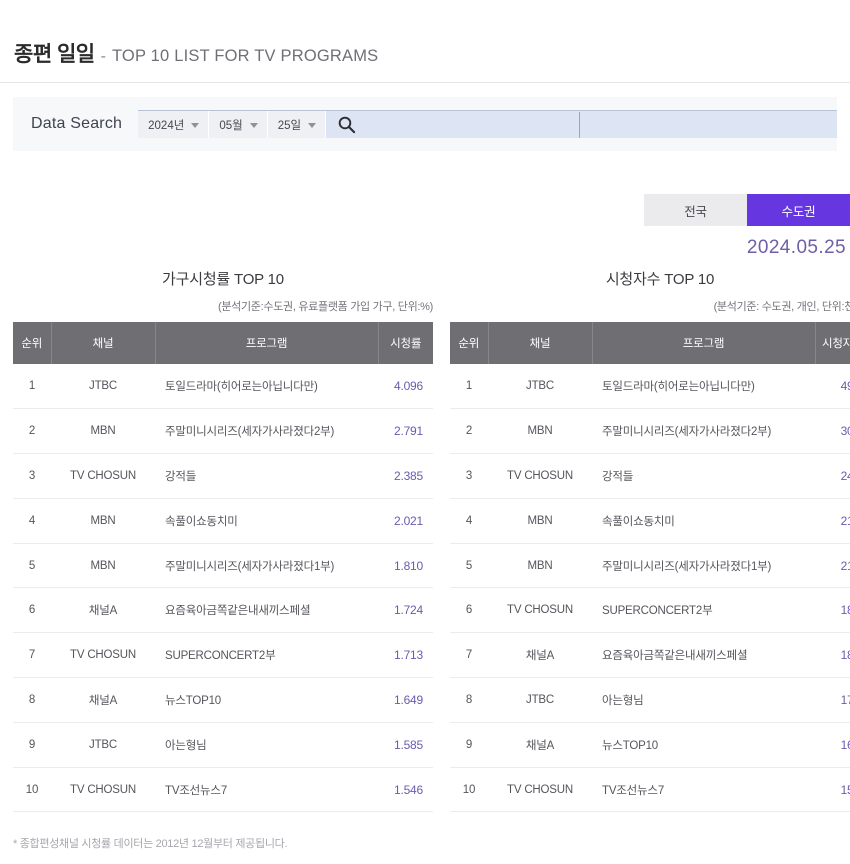 The height and width of the screenshot is (864, 850). What do you see at coordinates (469, 700) in the screenshot?
I see `cell-rank: 8` at bounding box center [469, 700].